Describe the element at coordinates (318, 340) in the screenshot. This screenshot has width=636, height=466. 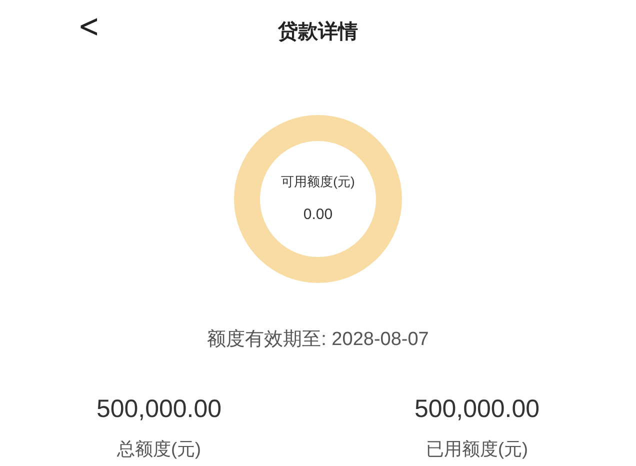
I see `validity-text: 额度有效期至: 2028-08-07` at that location.